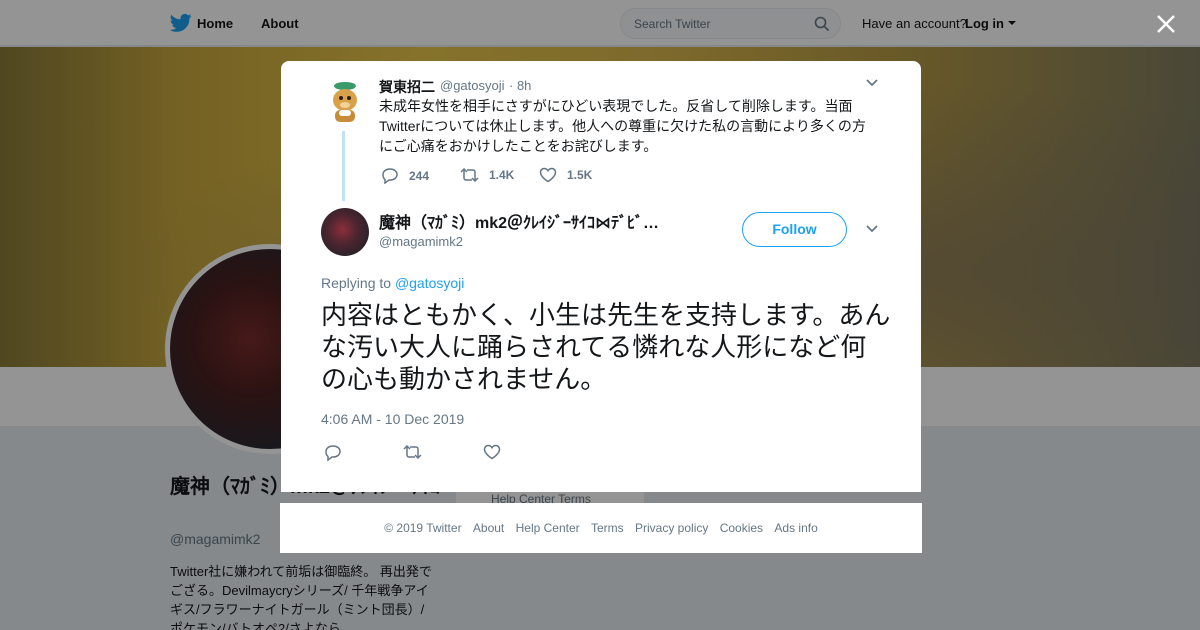  I want to click on replying-to-link: @gatosyoji, so click(429, 283).